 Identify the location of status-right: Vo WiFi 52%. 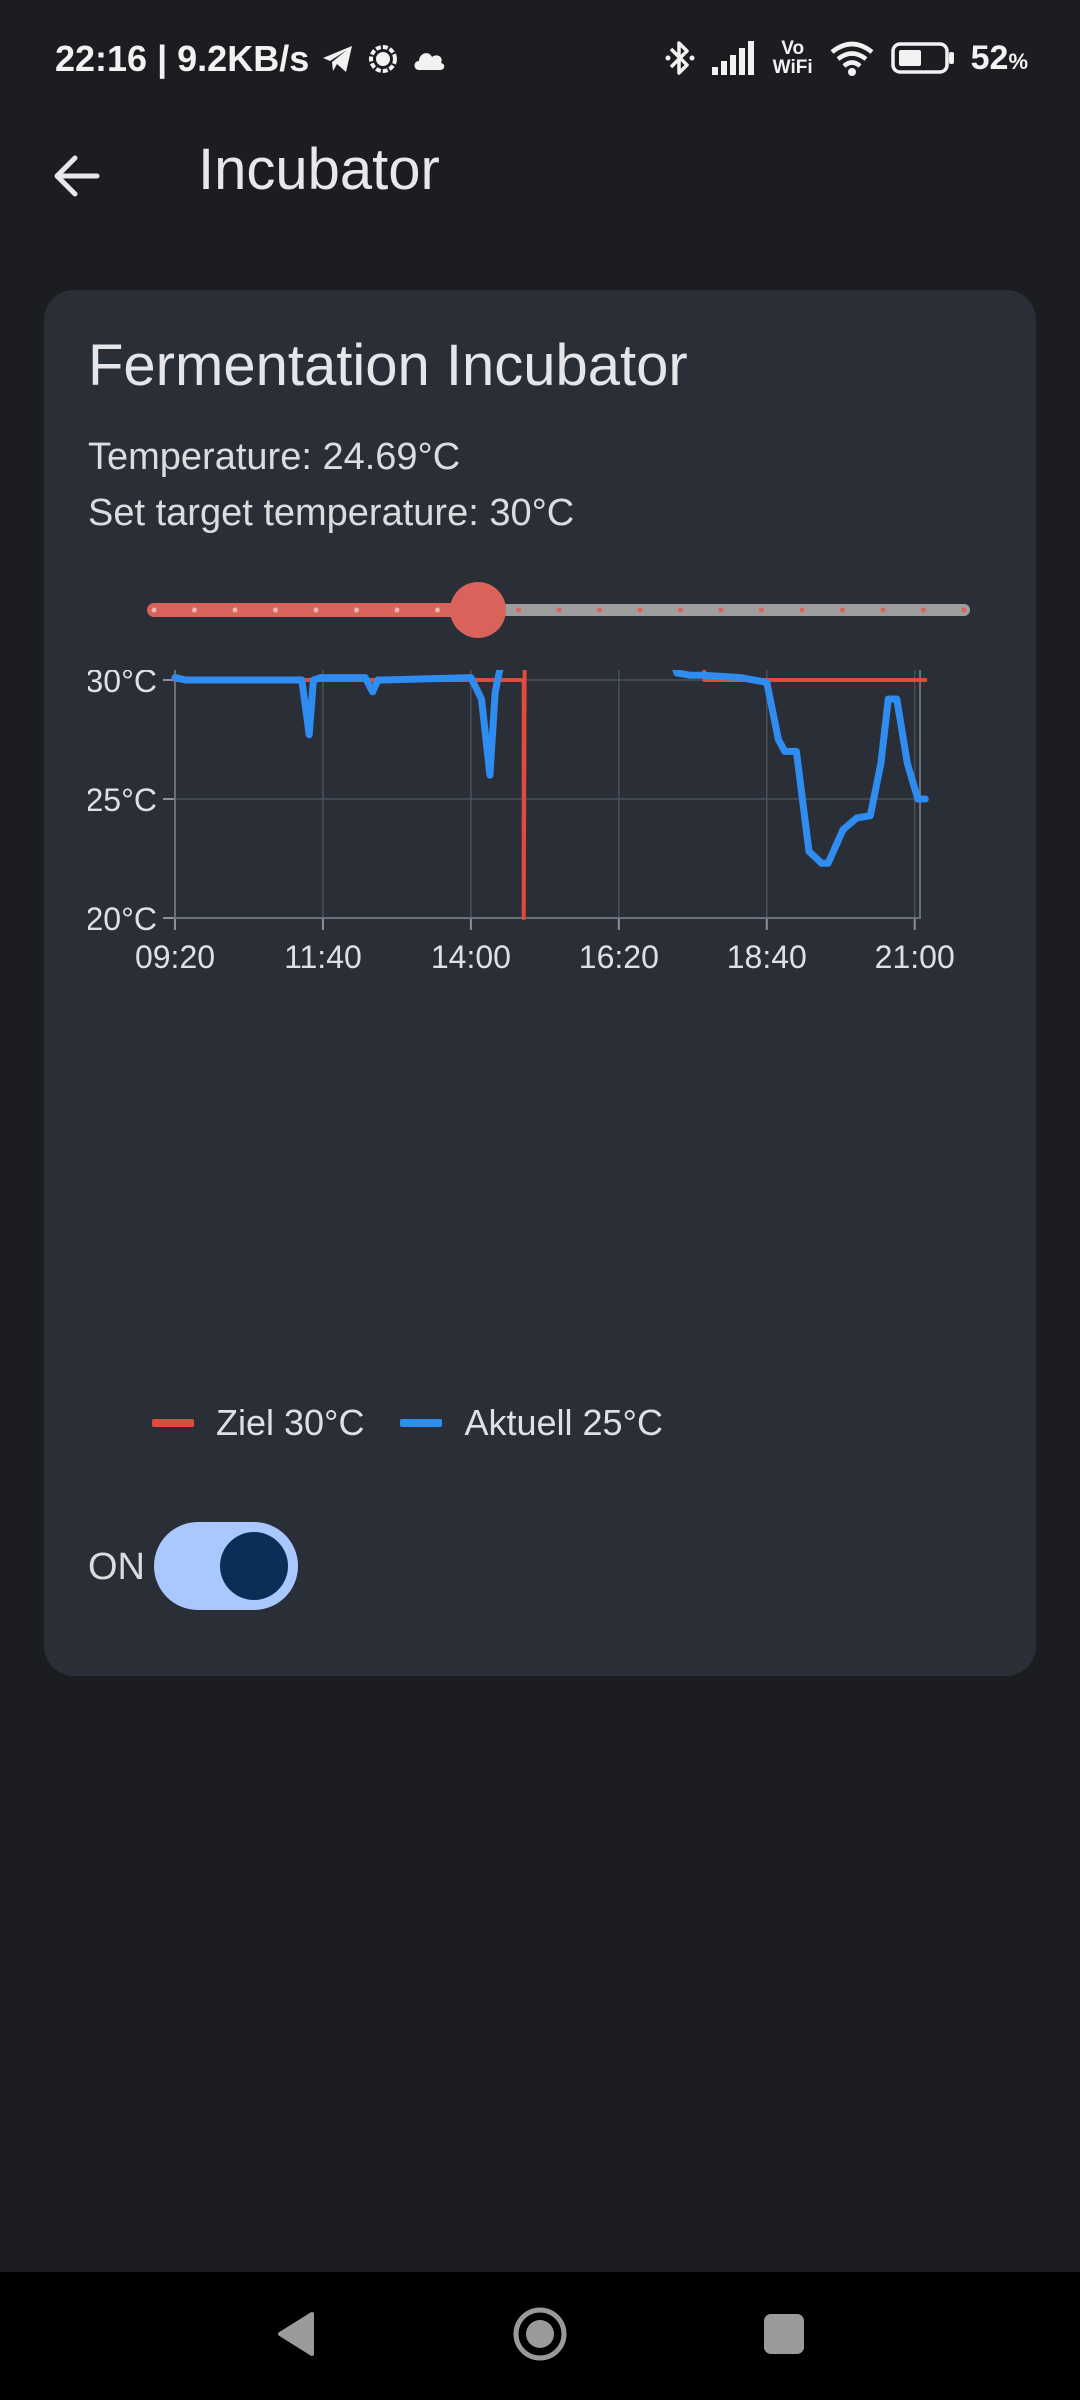
(846, 58).